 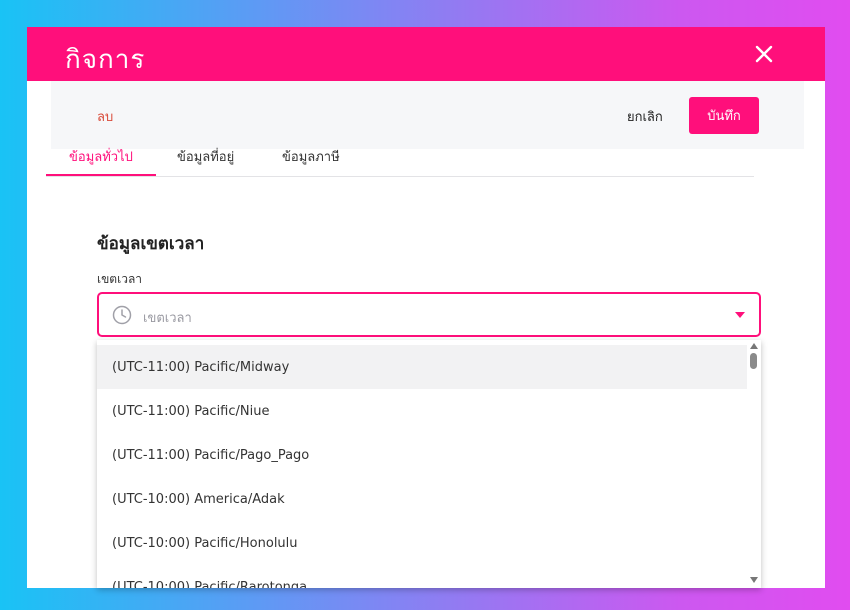 What do you see at coordinates (753, 361) in the screenshot?
I see `scroll-thumb` at bounding box center [753, 361].